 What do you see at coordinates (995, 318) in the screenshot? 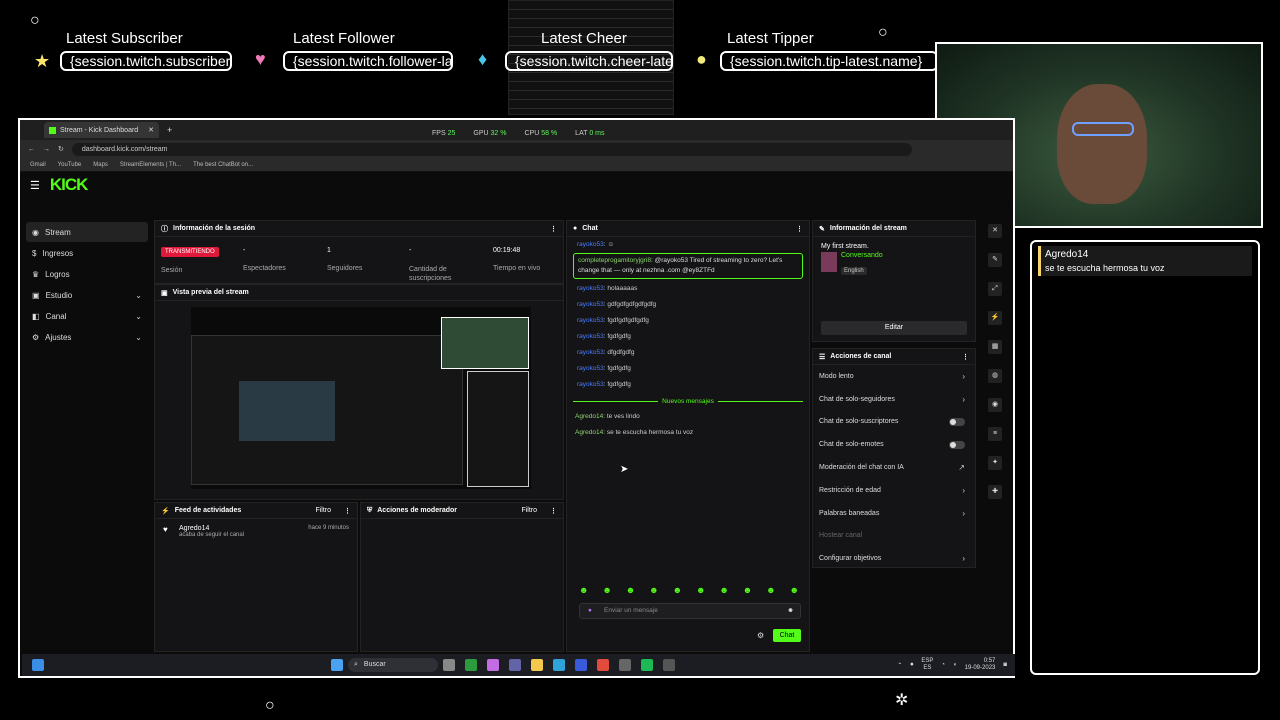
I see `bolt-icon: ⚡` at bounding box center [995, 318].